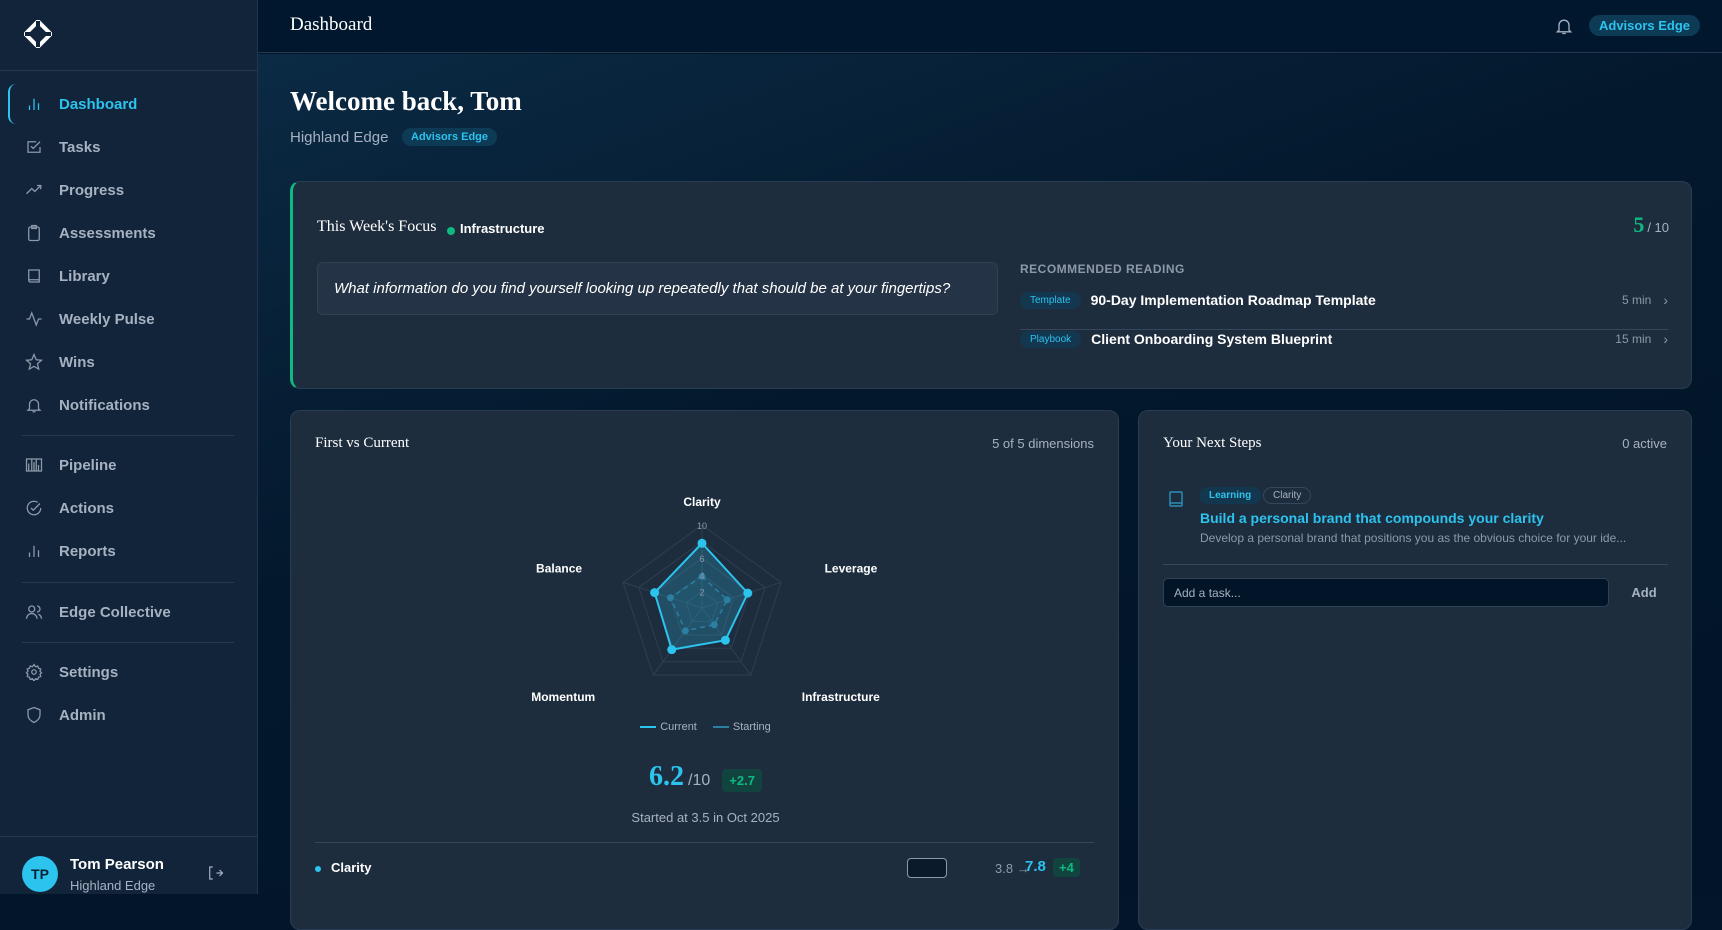 The image size is (1722, 930). What do you see at coordinates (1386, 592) in the screenshot?
I see `add-task-input` at bounding box center [1386, 592].